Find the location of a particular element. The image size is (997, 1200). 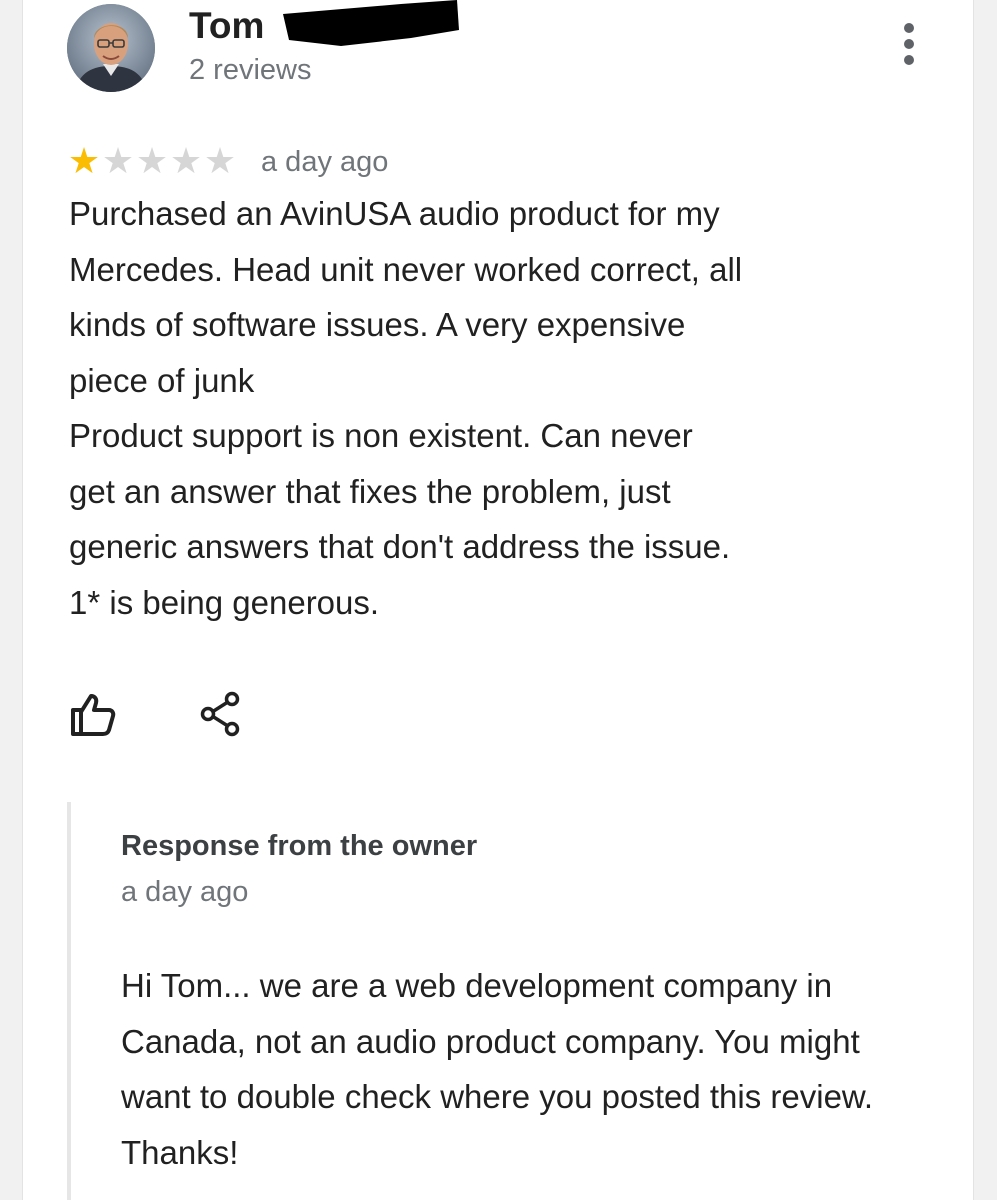

star-icon-filled: ★ is located at coordinates (84, 161).